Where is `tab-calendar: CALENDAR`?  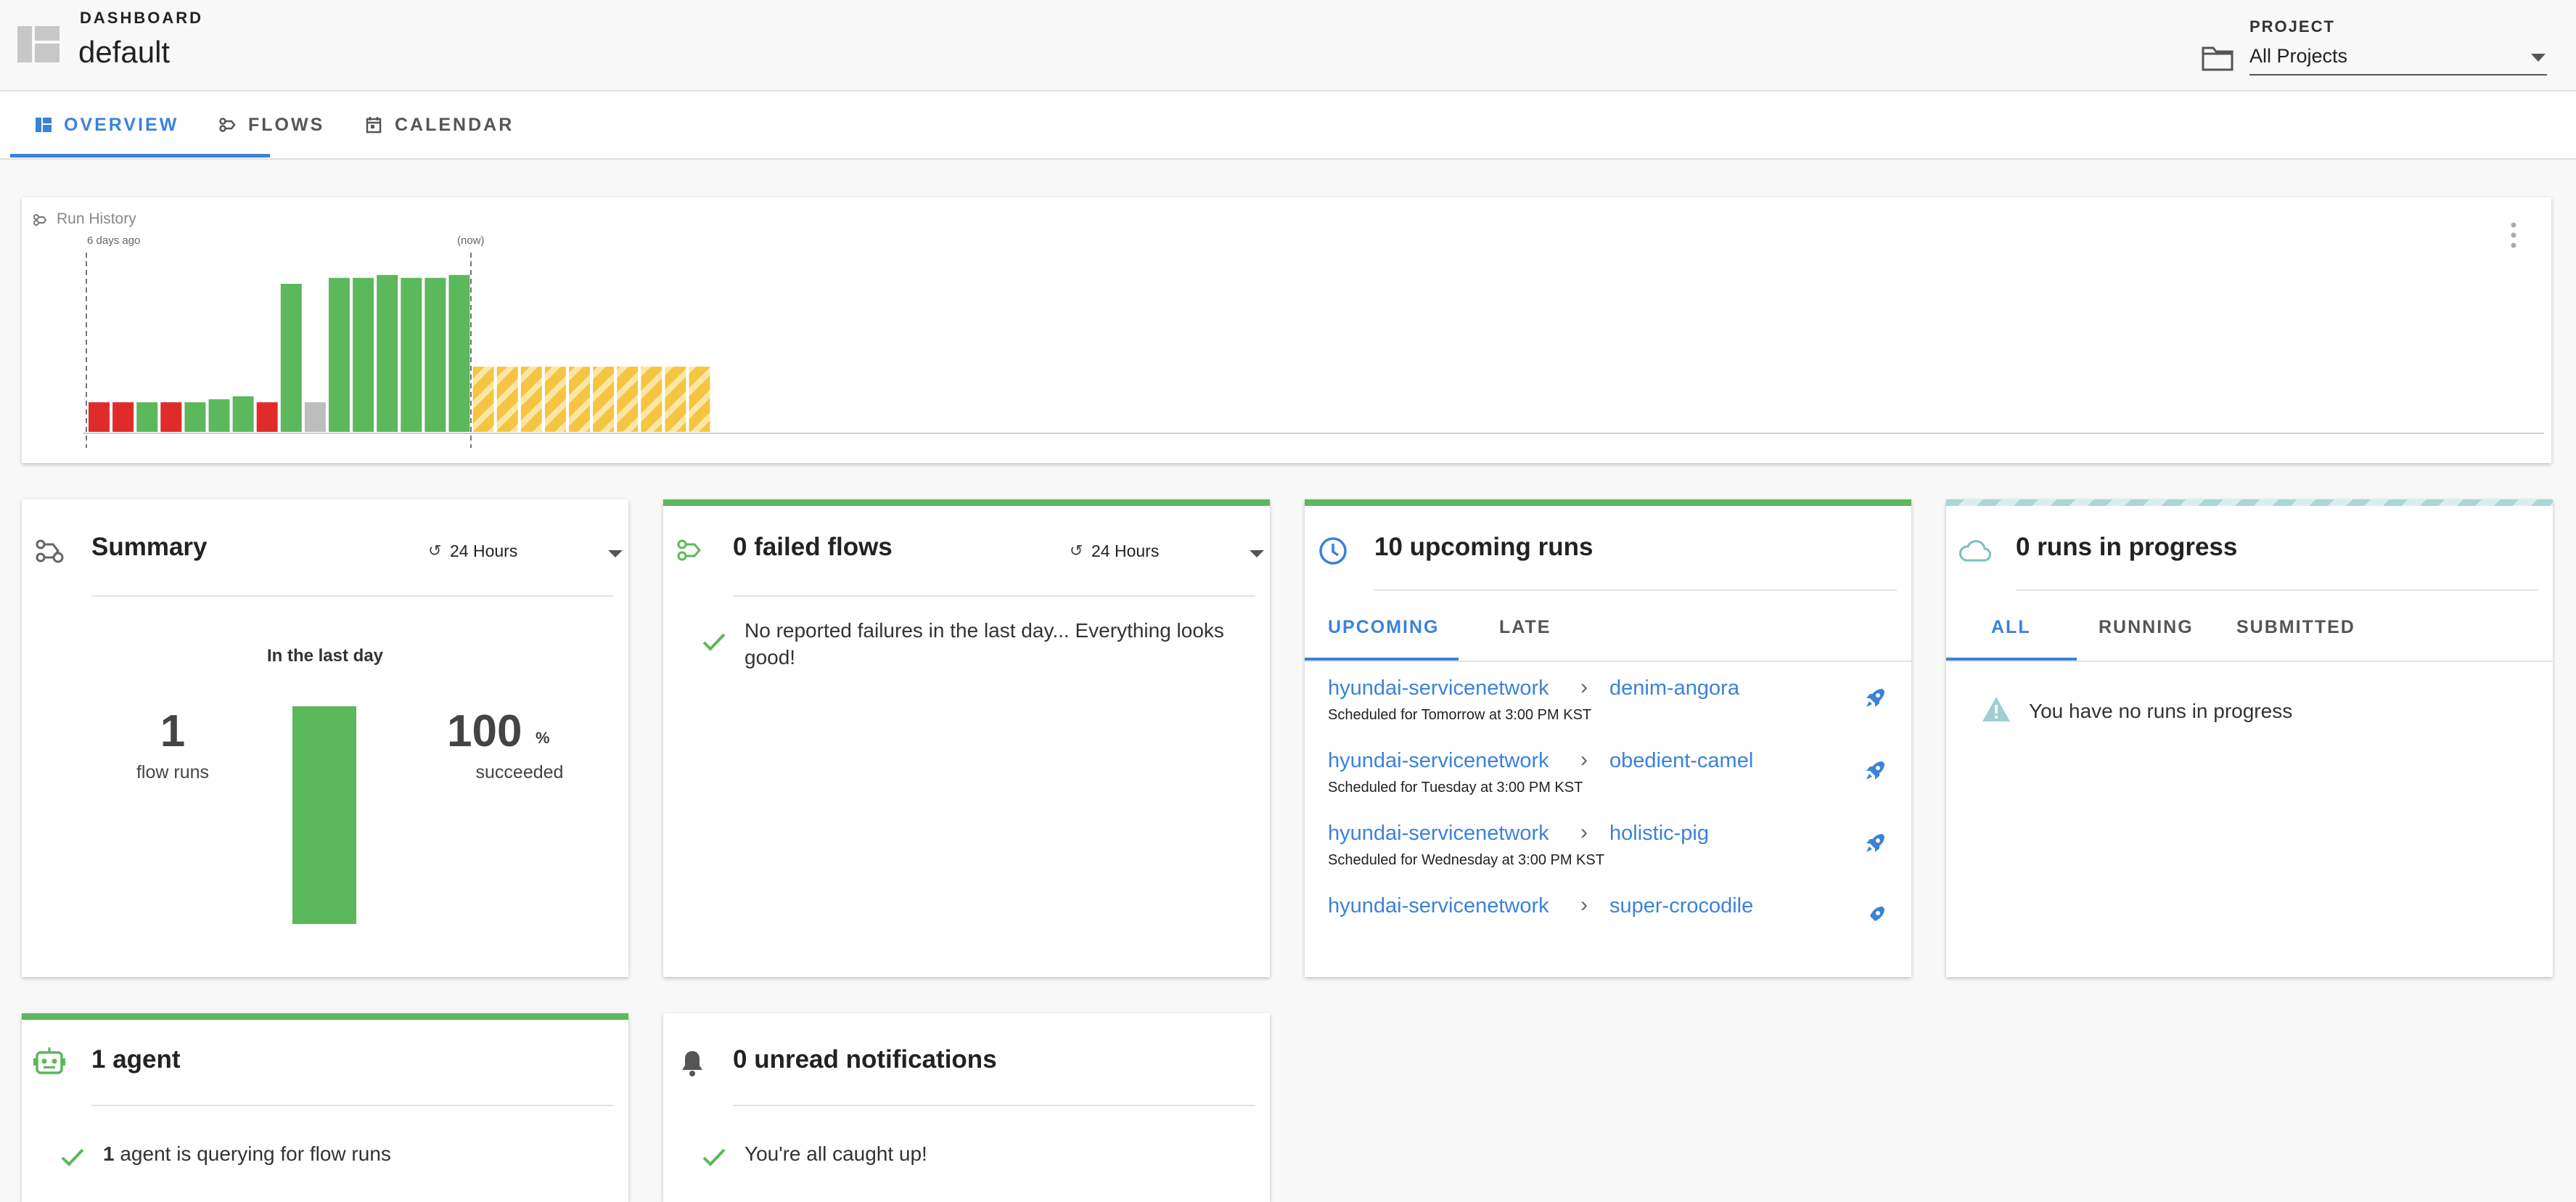
tab-calendar: CALENDAR is located at coordinates (440, 125).